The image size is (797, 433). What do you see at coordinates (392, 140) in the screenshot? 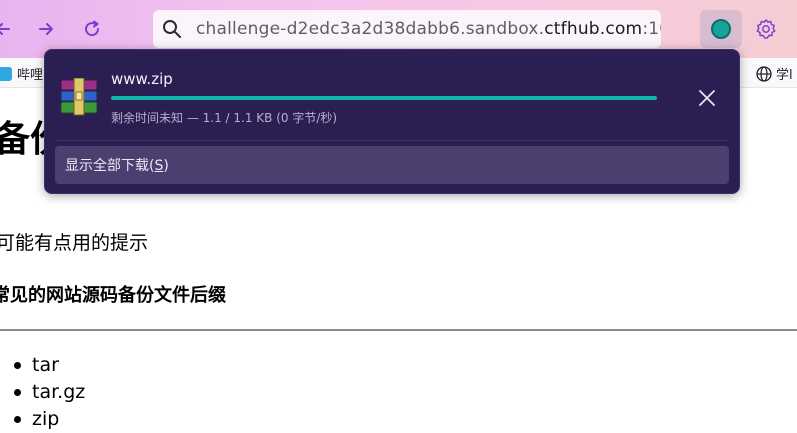
I see `panel-separator` at bounding box center [392, 140].